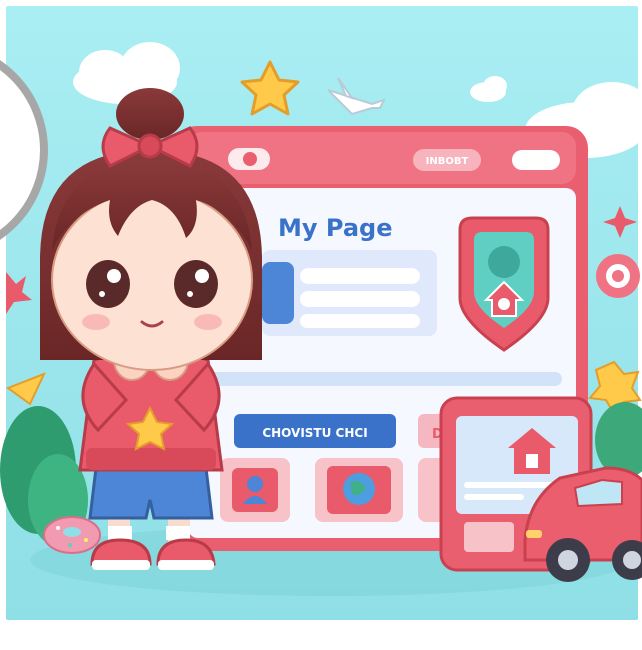  Describe the element at coordinates (447, 161) in the screenshot. I see `inbox-button-label: INBOBT` at that location.